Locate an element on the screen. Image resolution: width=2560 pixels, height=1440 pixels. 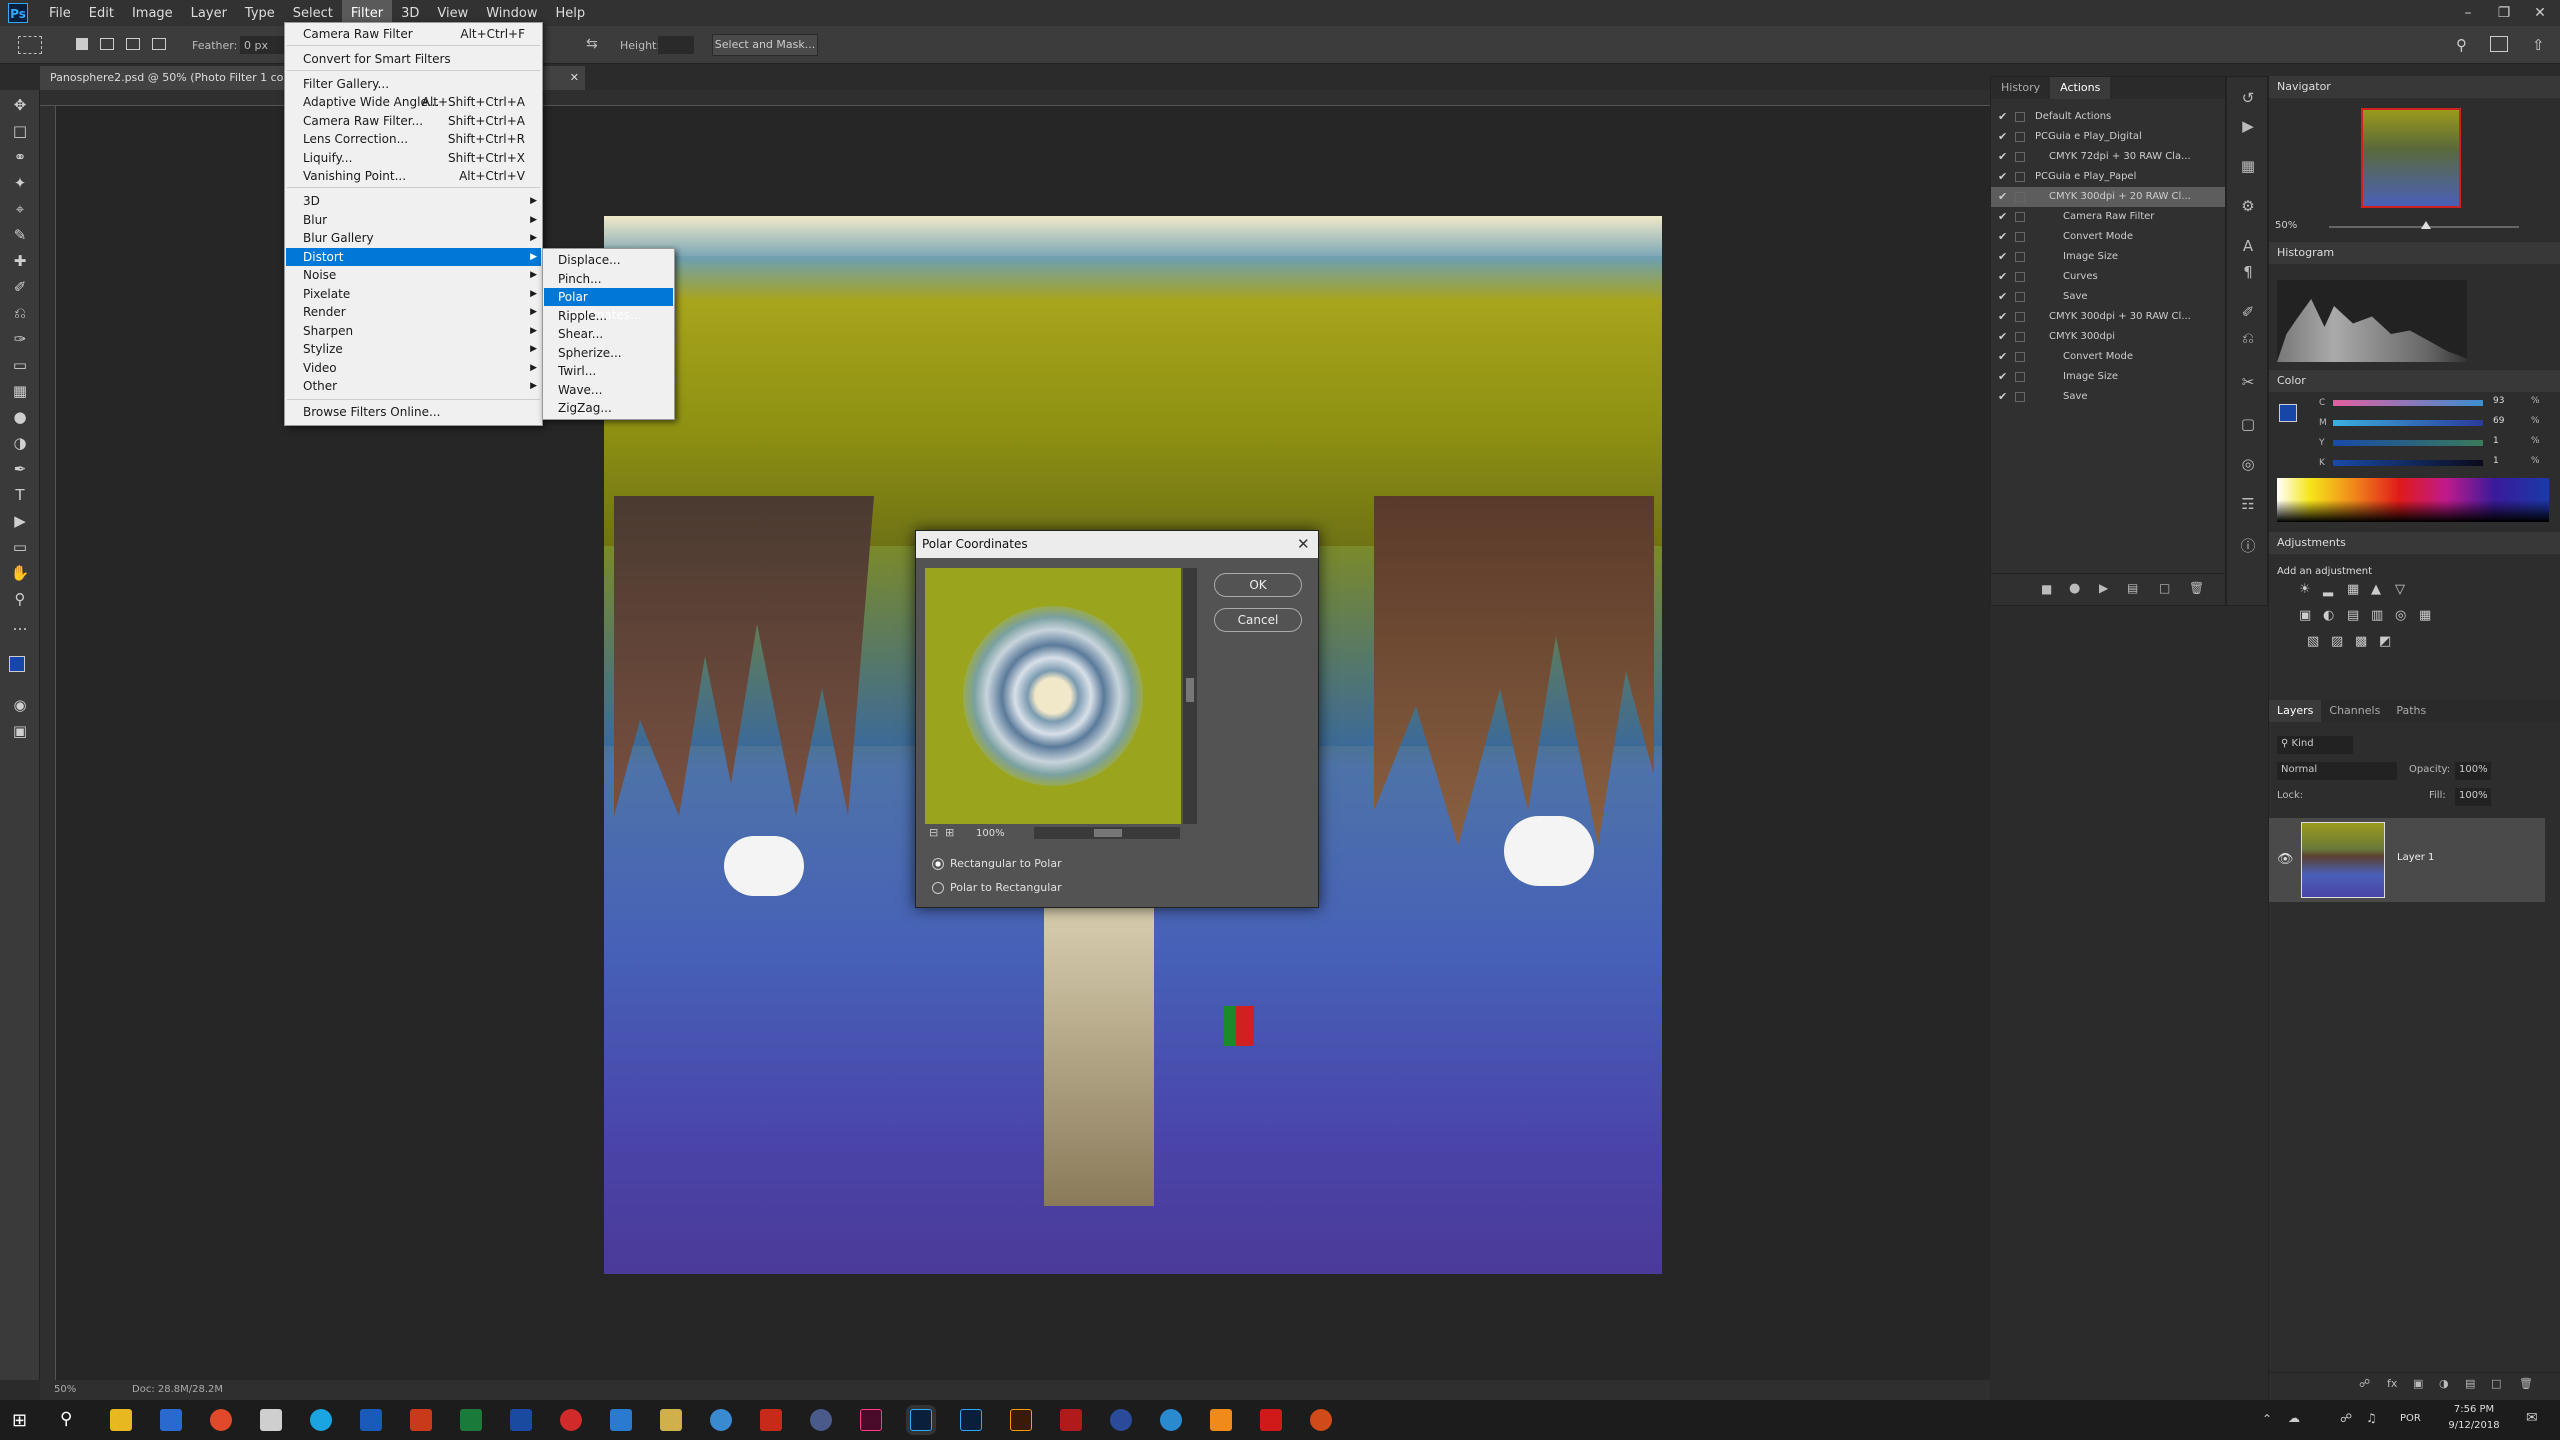
share-icon: ⇧ is located at coordinates (2538, 45).